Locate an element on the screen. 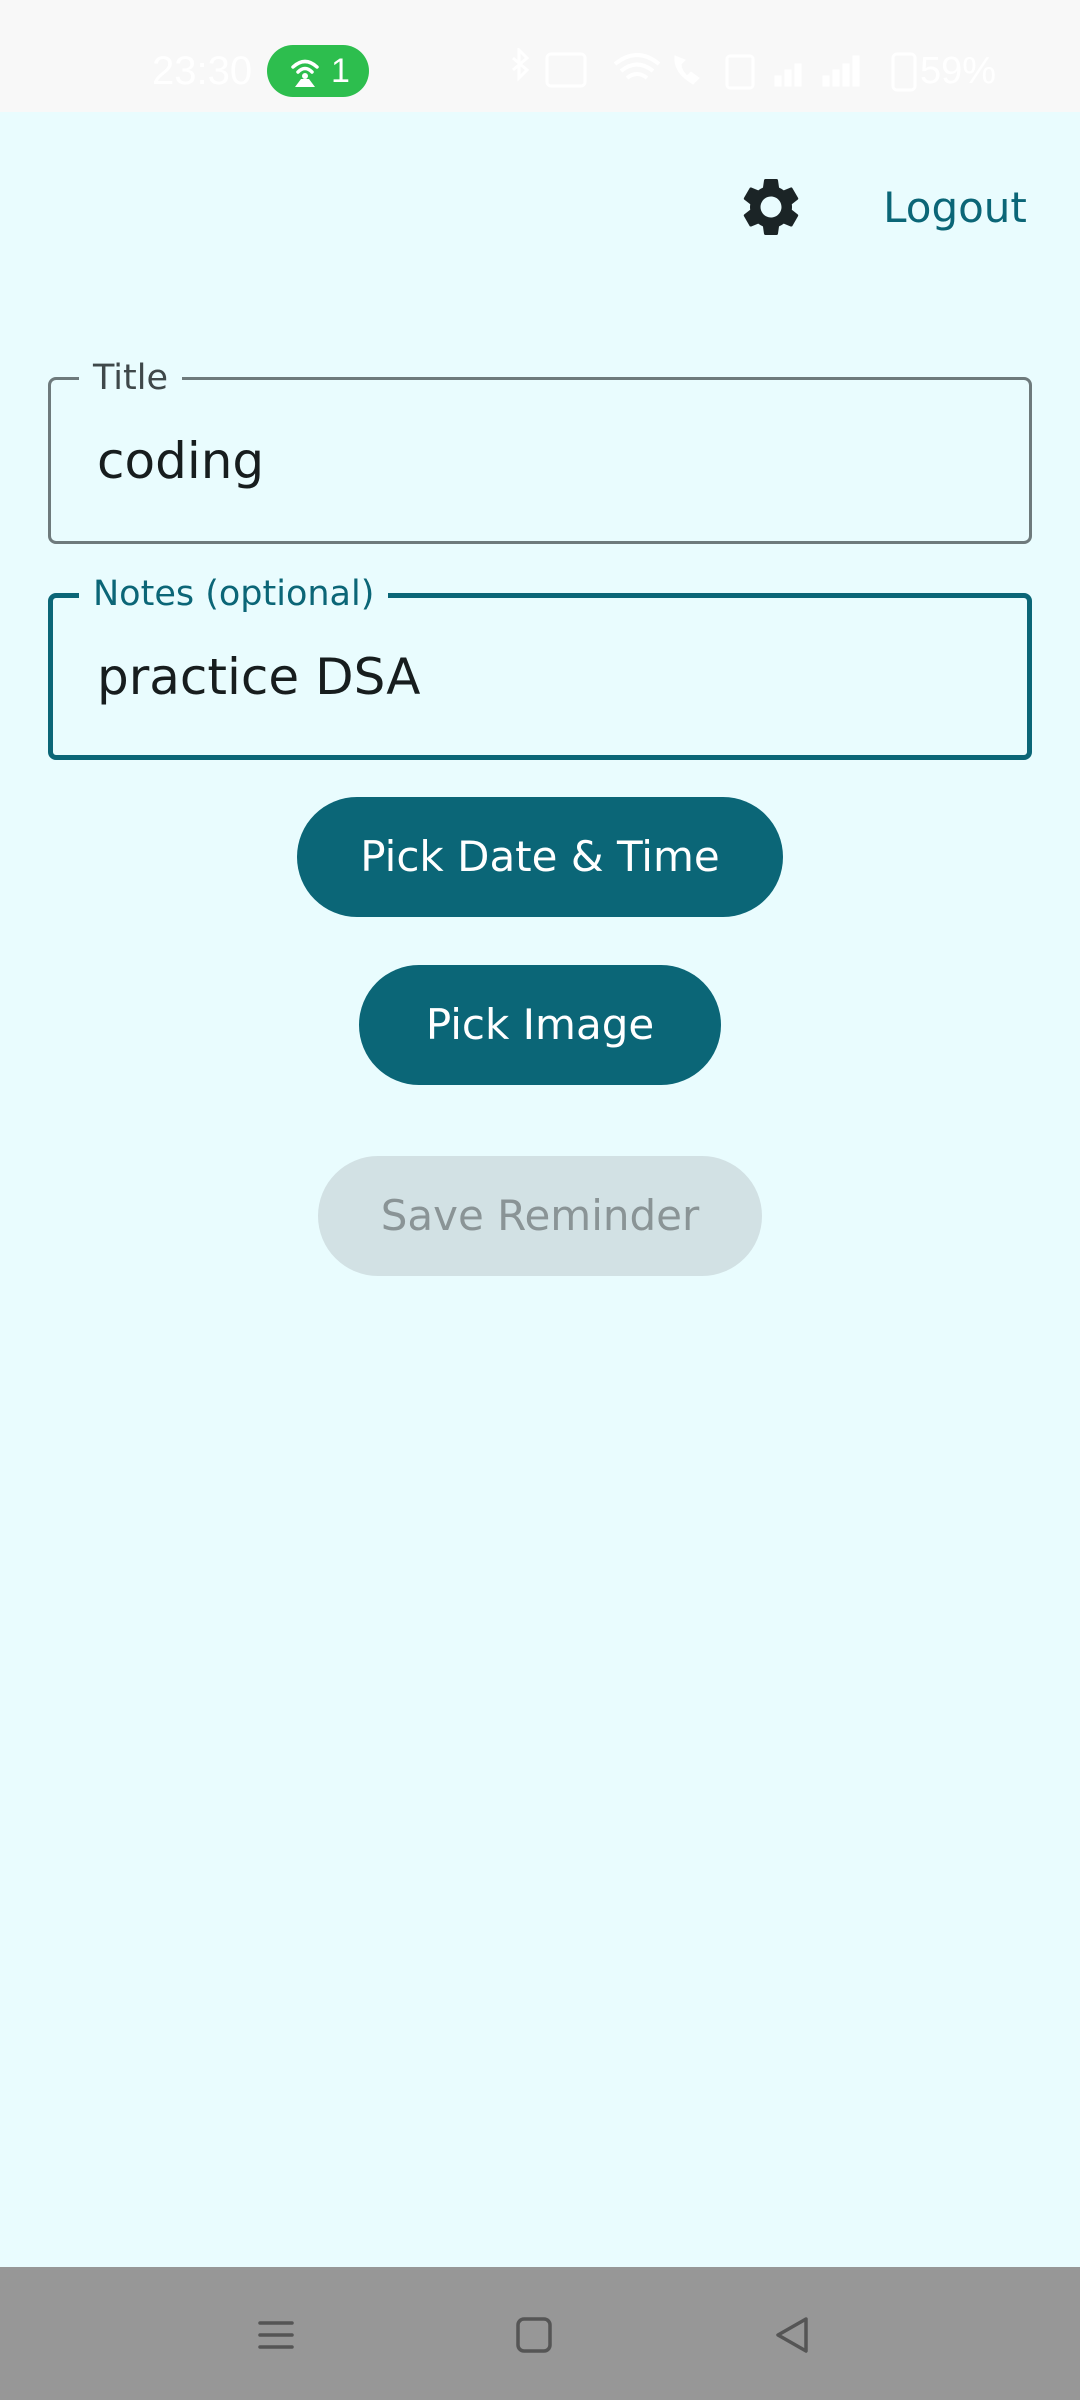 The height and width of the screenshot is (2400, 1080). title-input is located at coordinates (537, 461).